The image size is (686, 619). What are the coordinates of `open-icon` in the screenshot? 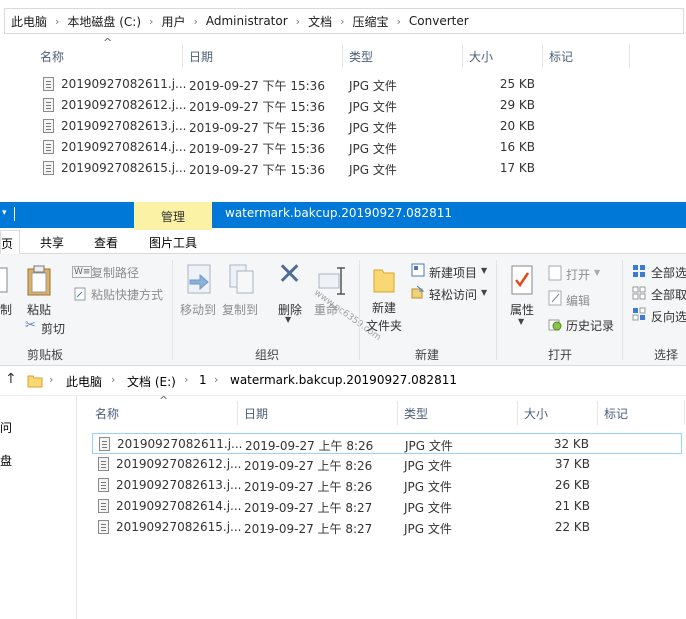 It's located at (555, 273).